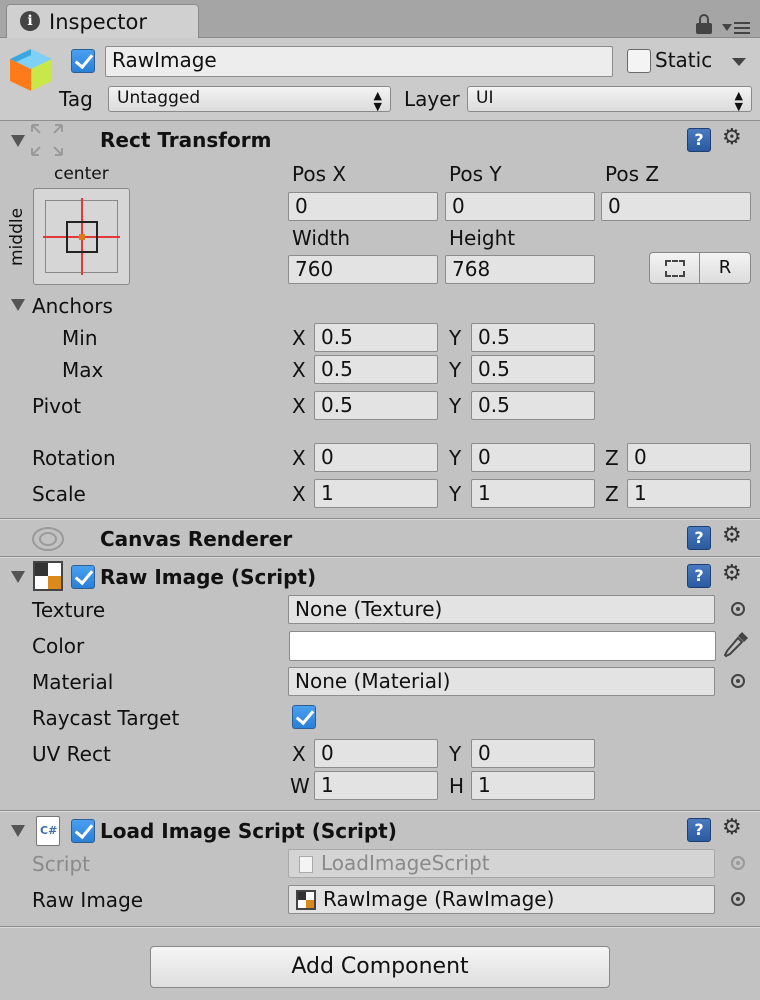  Describe the element at coordinates (736, 28) in the screenshot. I see `menu-icon` at that location.